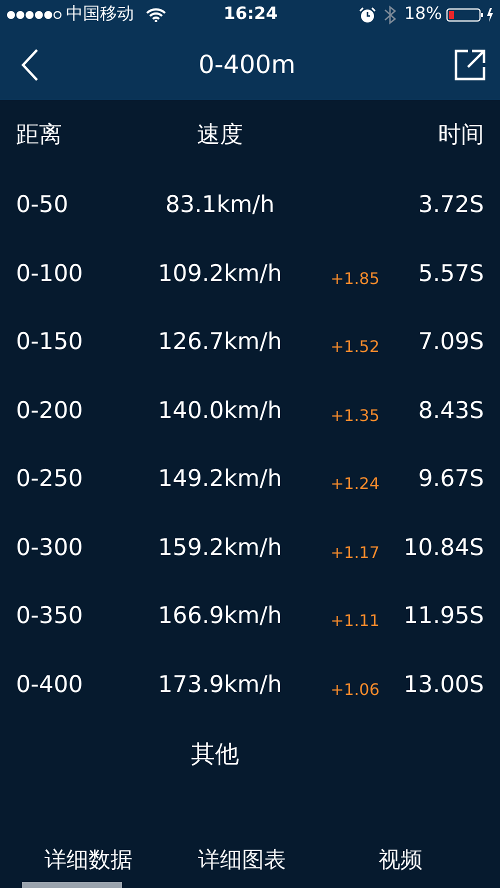 The width and height of the screenshot is (500, 888). What do you see at coordinates (451, 411) in the screenshot?
I see `time-cell-text: 8.43S` at bounding box center [451, 411].